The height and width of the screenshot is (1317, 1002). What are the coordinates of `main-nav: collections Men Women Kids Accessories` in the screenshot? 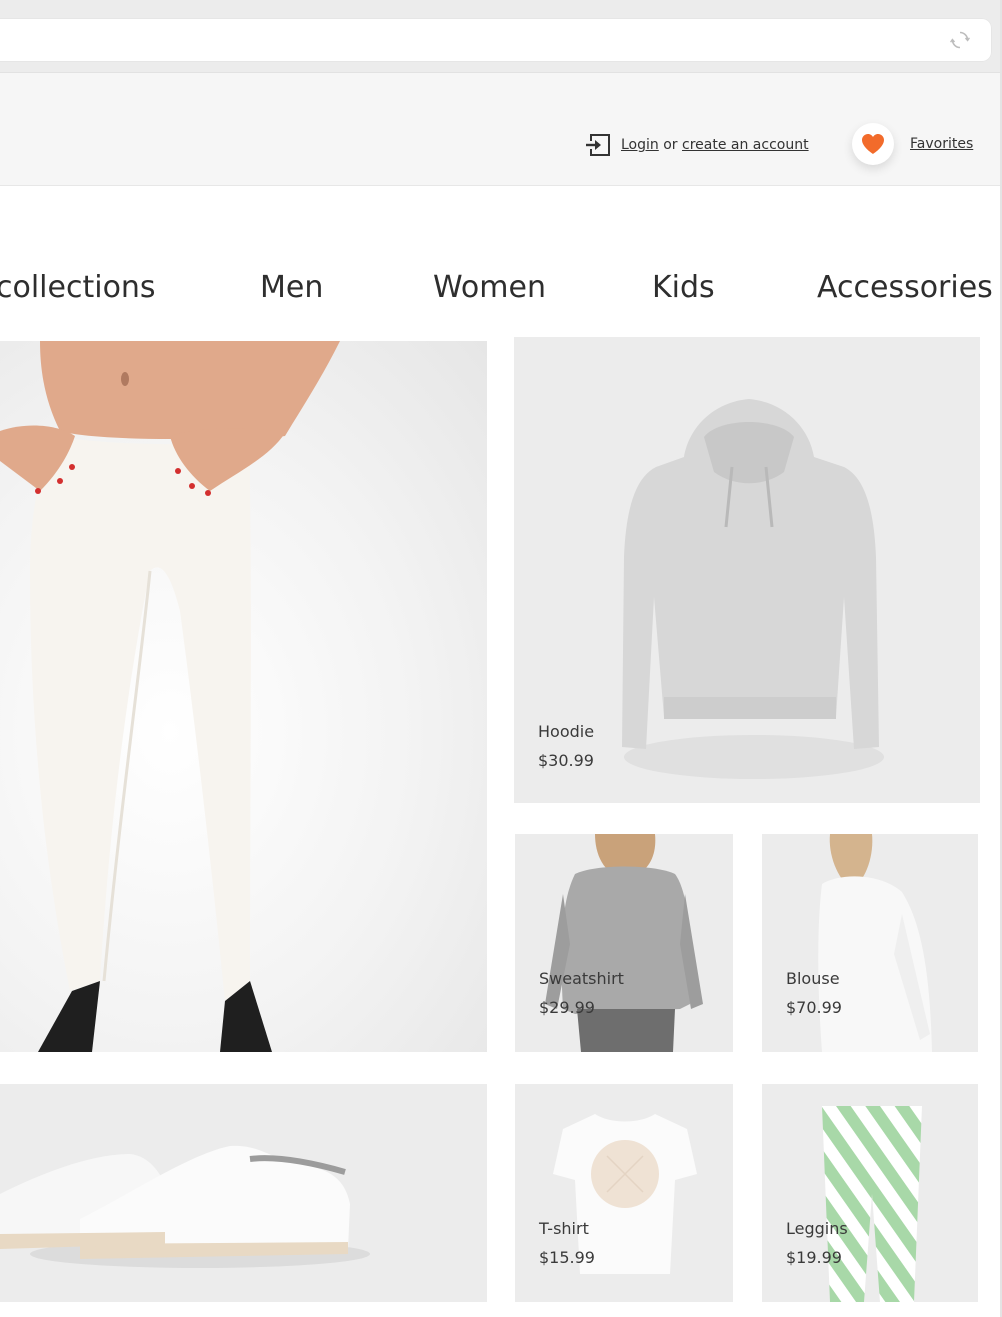 It's located at (501, 295).